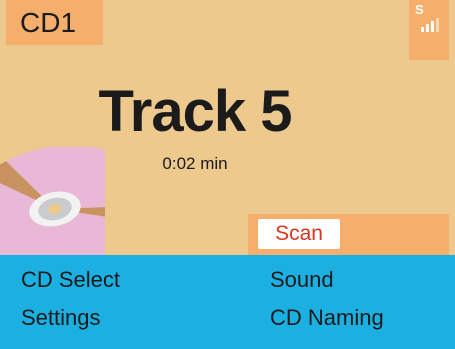  What do you see at coordinates (430, 25) in the screenshot?
I see `signal-strength-icon` at bounding box center [430, 25].